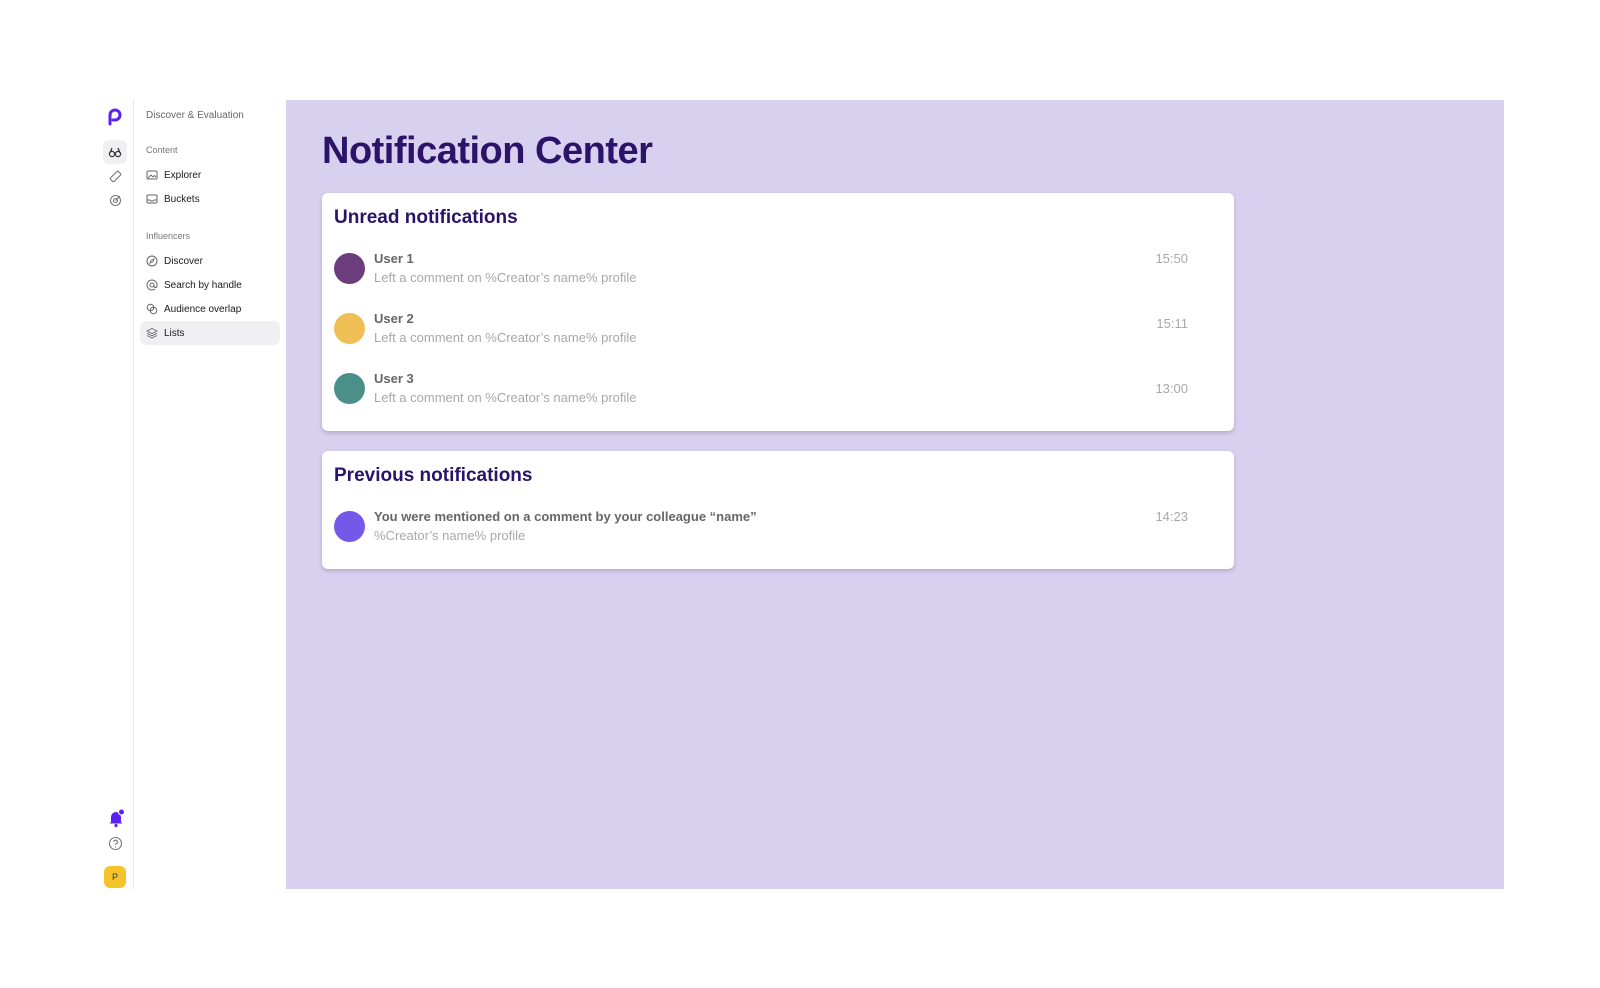 Image resolution: width=1600 pixels, height=988 pixels. I want to click on sidebar-item-discover: Discover, so click(210, 261).